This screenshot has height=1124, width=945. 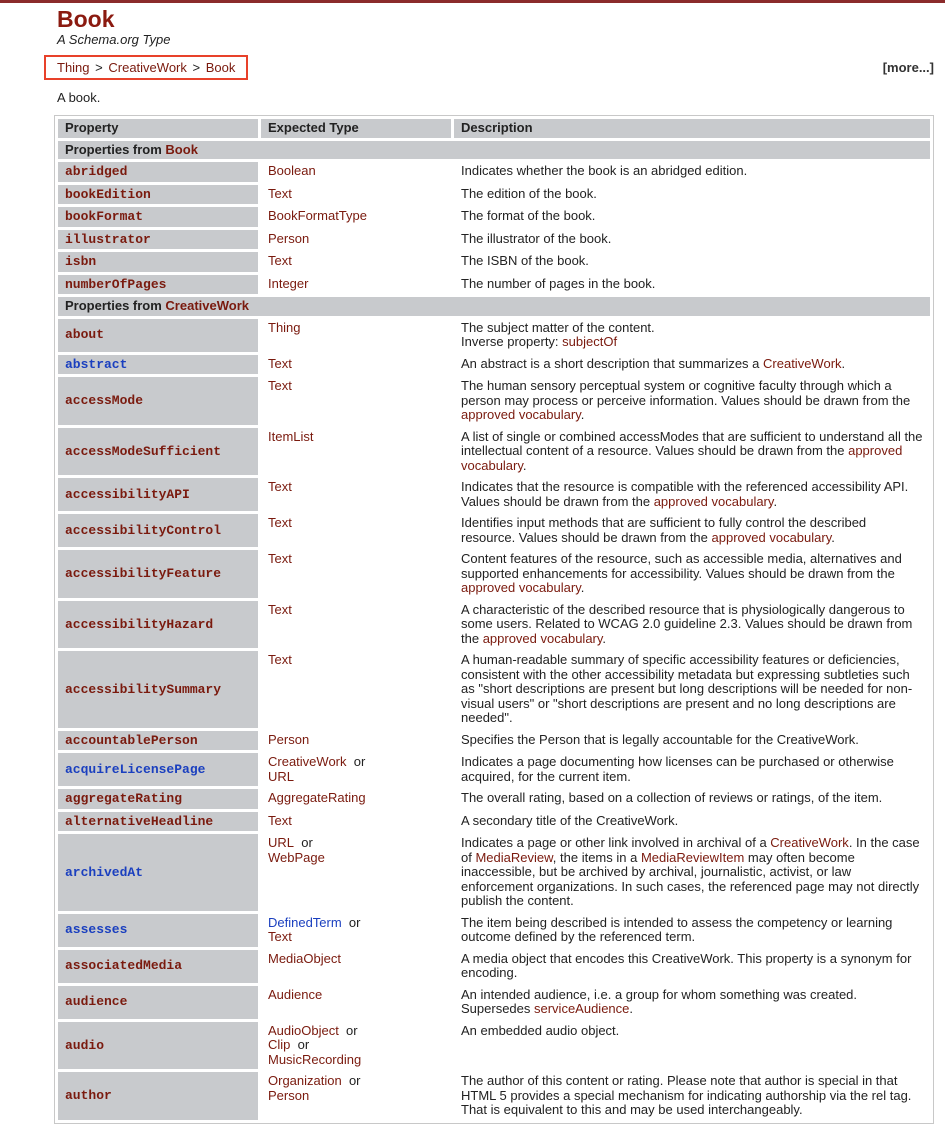 What do you see at coordinates (158, 335) in the screenshot?
I see `property-cell: about` at bounding box center [158, 335].